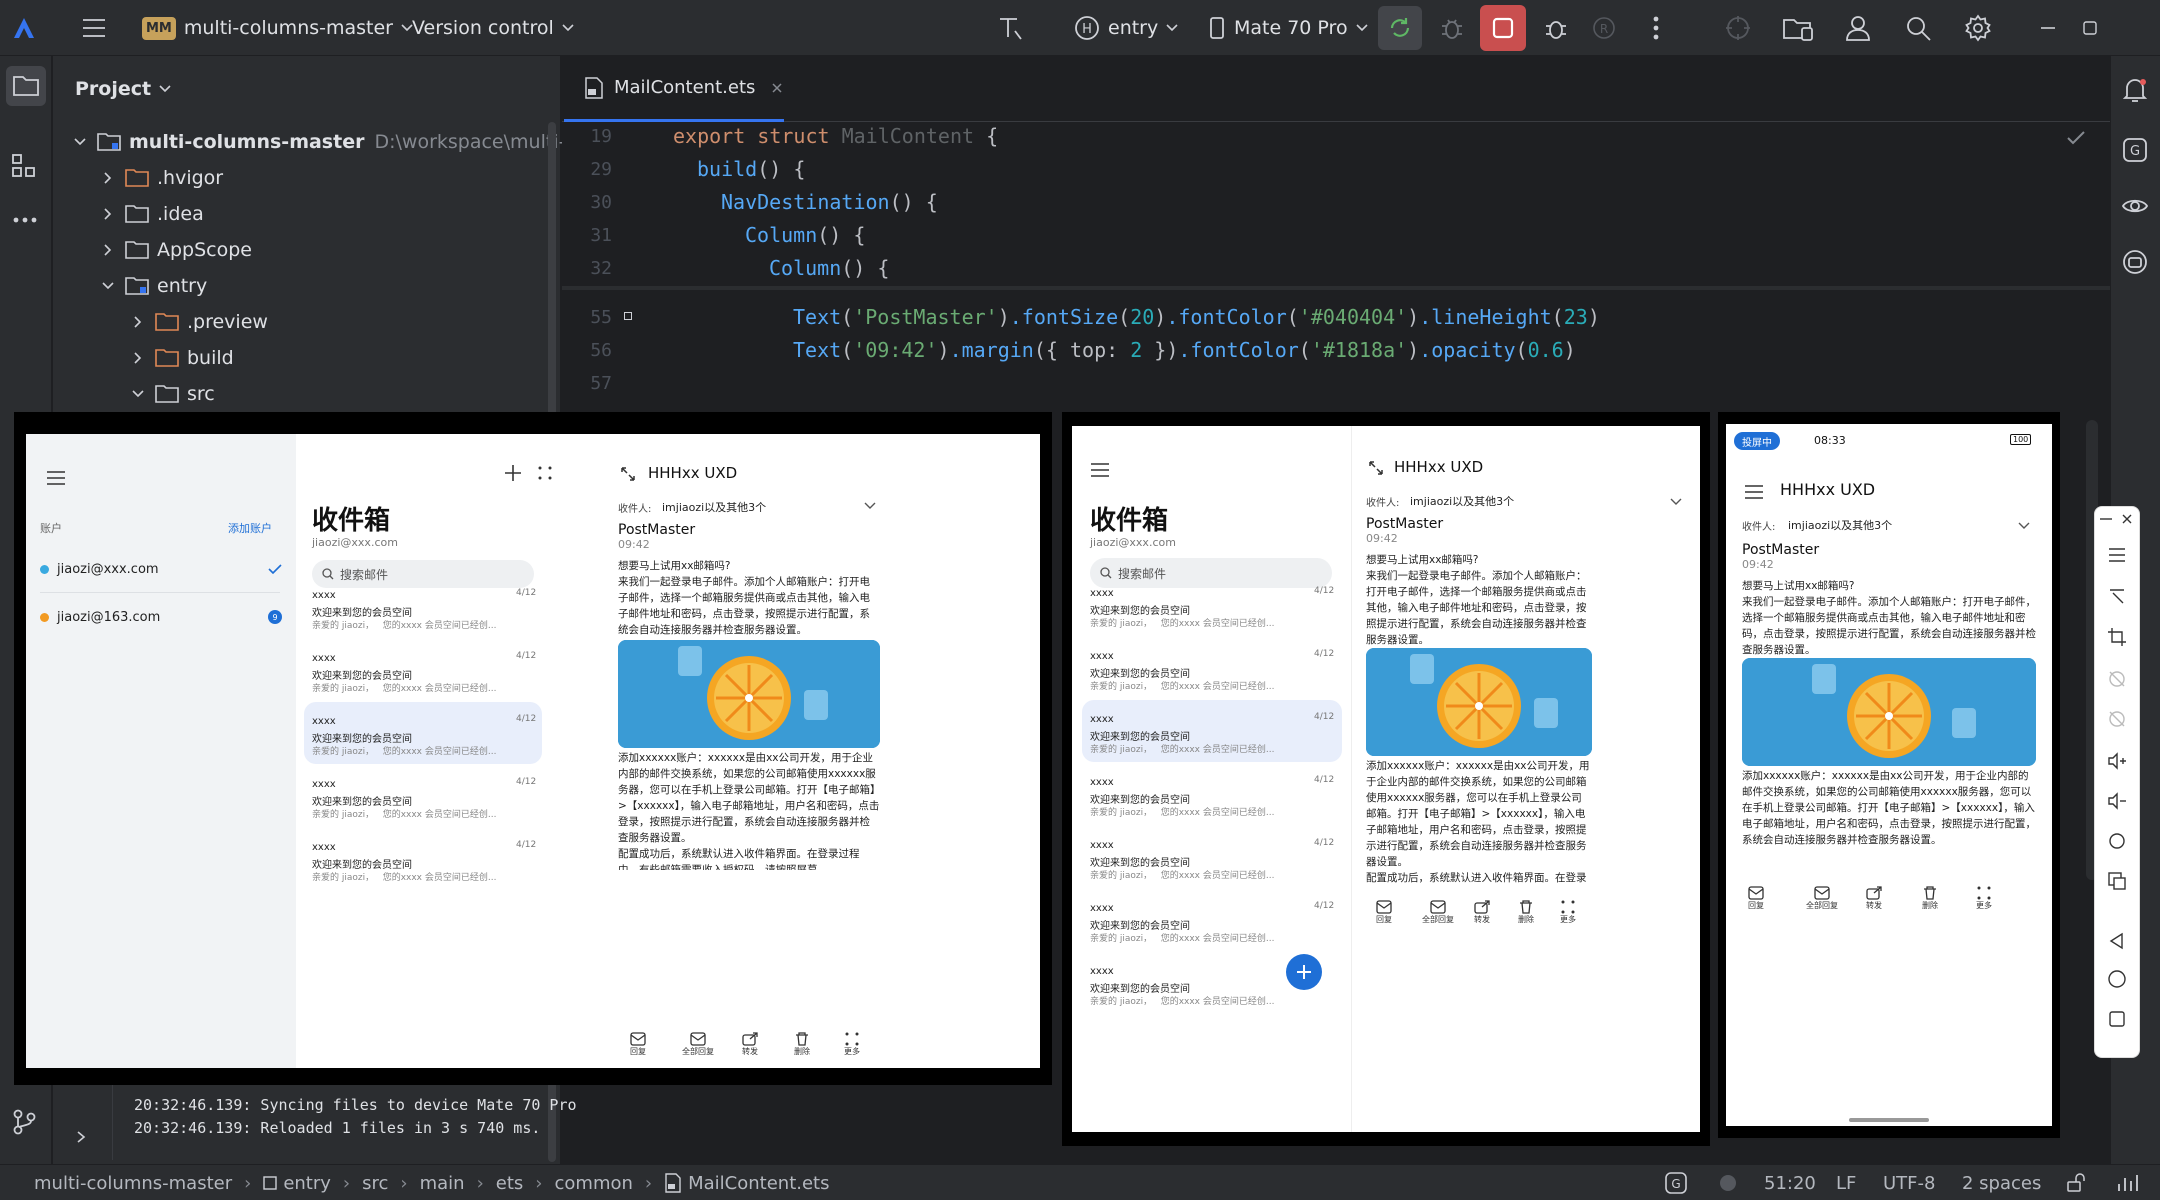  I want to click on account-item: jiaozi@xxx.com, so click(161, 569).